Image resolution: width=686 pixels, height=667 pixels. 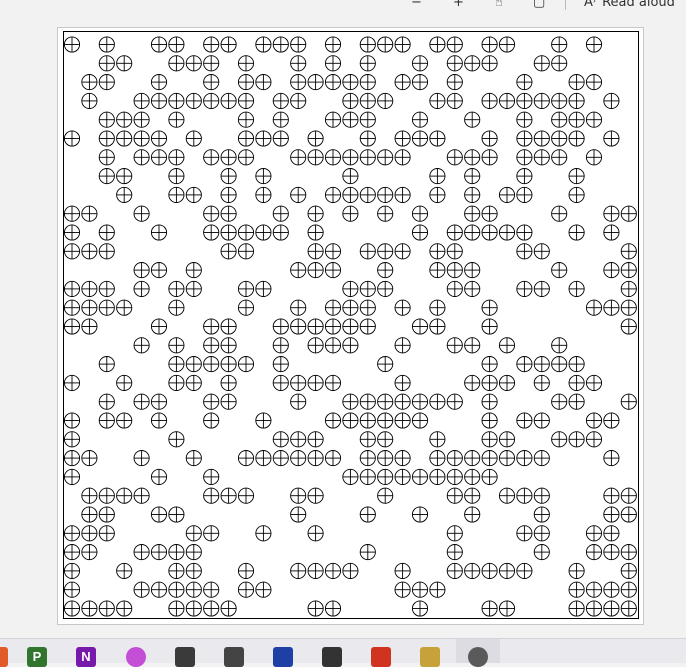 What do you see at coordinates (185, 657) in the screenshot?
I see `pen-app-icon` at bounding box center [185, 657].